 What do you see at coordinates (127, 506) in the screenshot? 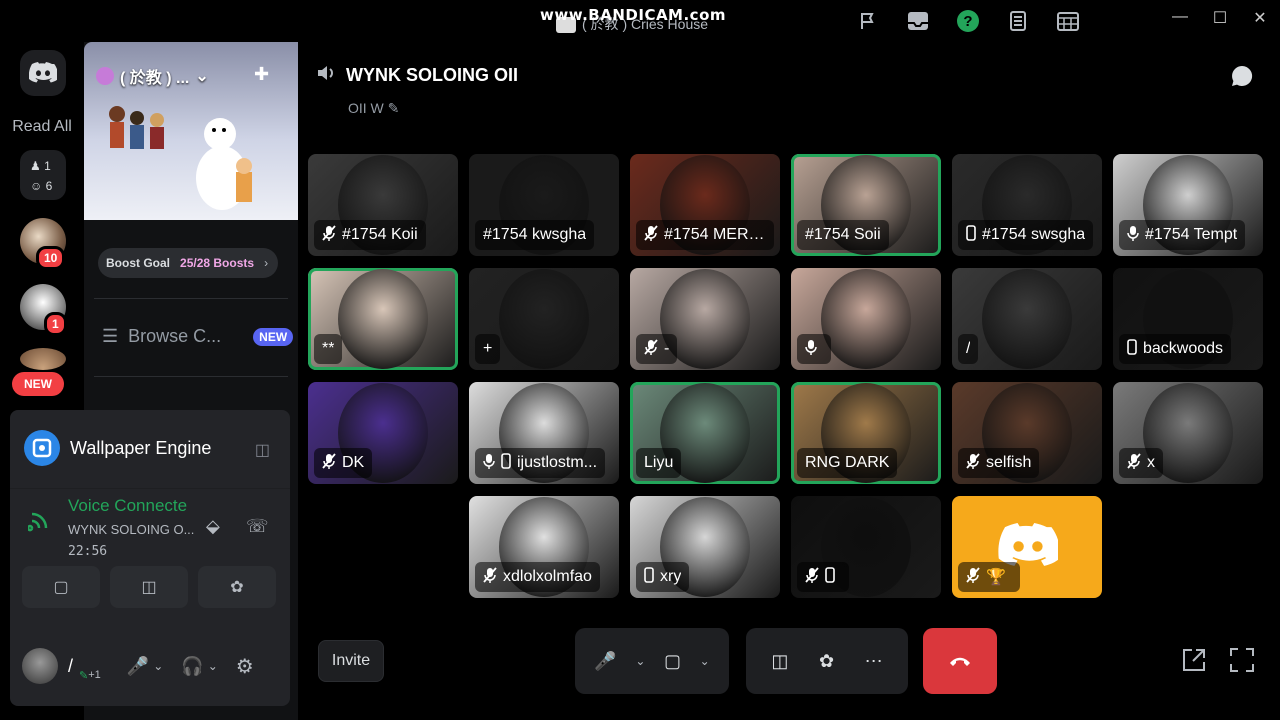
I see `voice-connected-status: Voice Connecte` at bounding box center [127, 506].